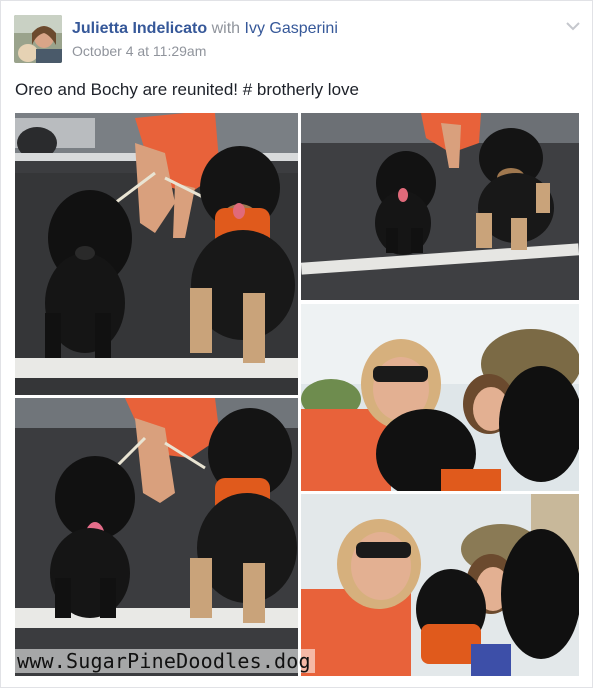  I want to click on post-header: Julietta Indelicato with Ivy Gasperini, so click(205, 29).